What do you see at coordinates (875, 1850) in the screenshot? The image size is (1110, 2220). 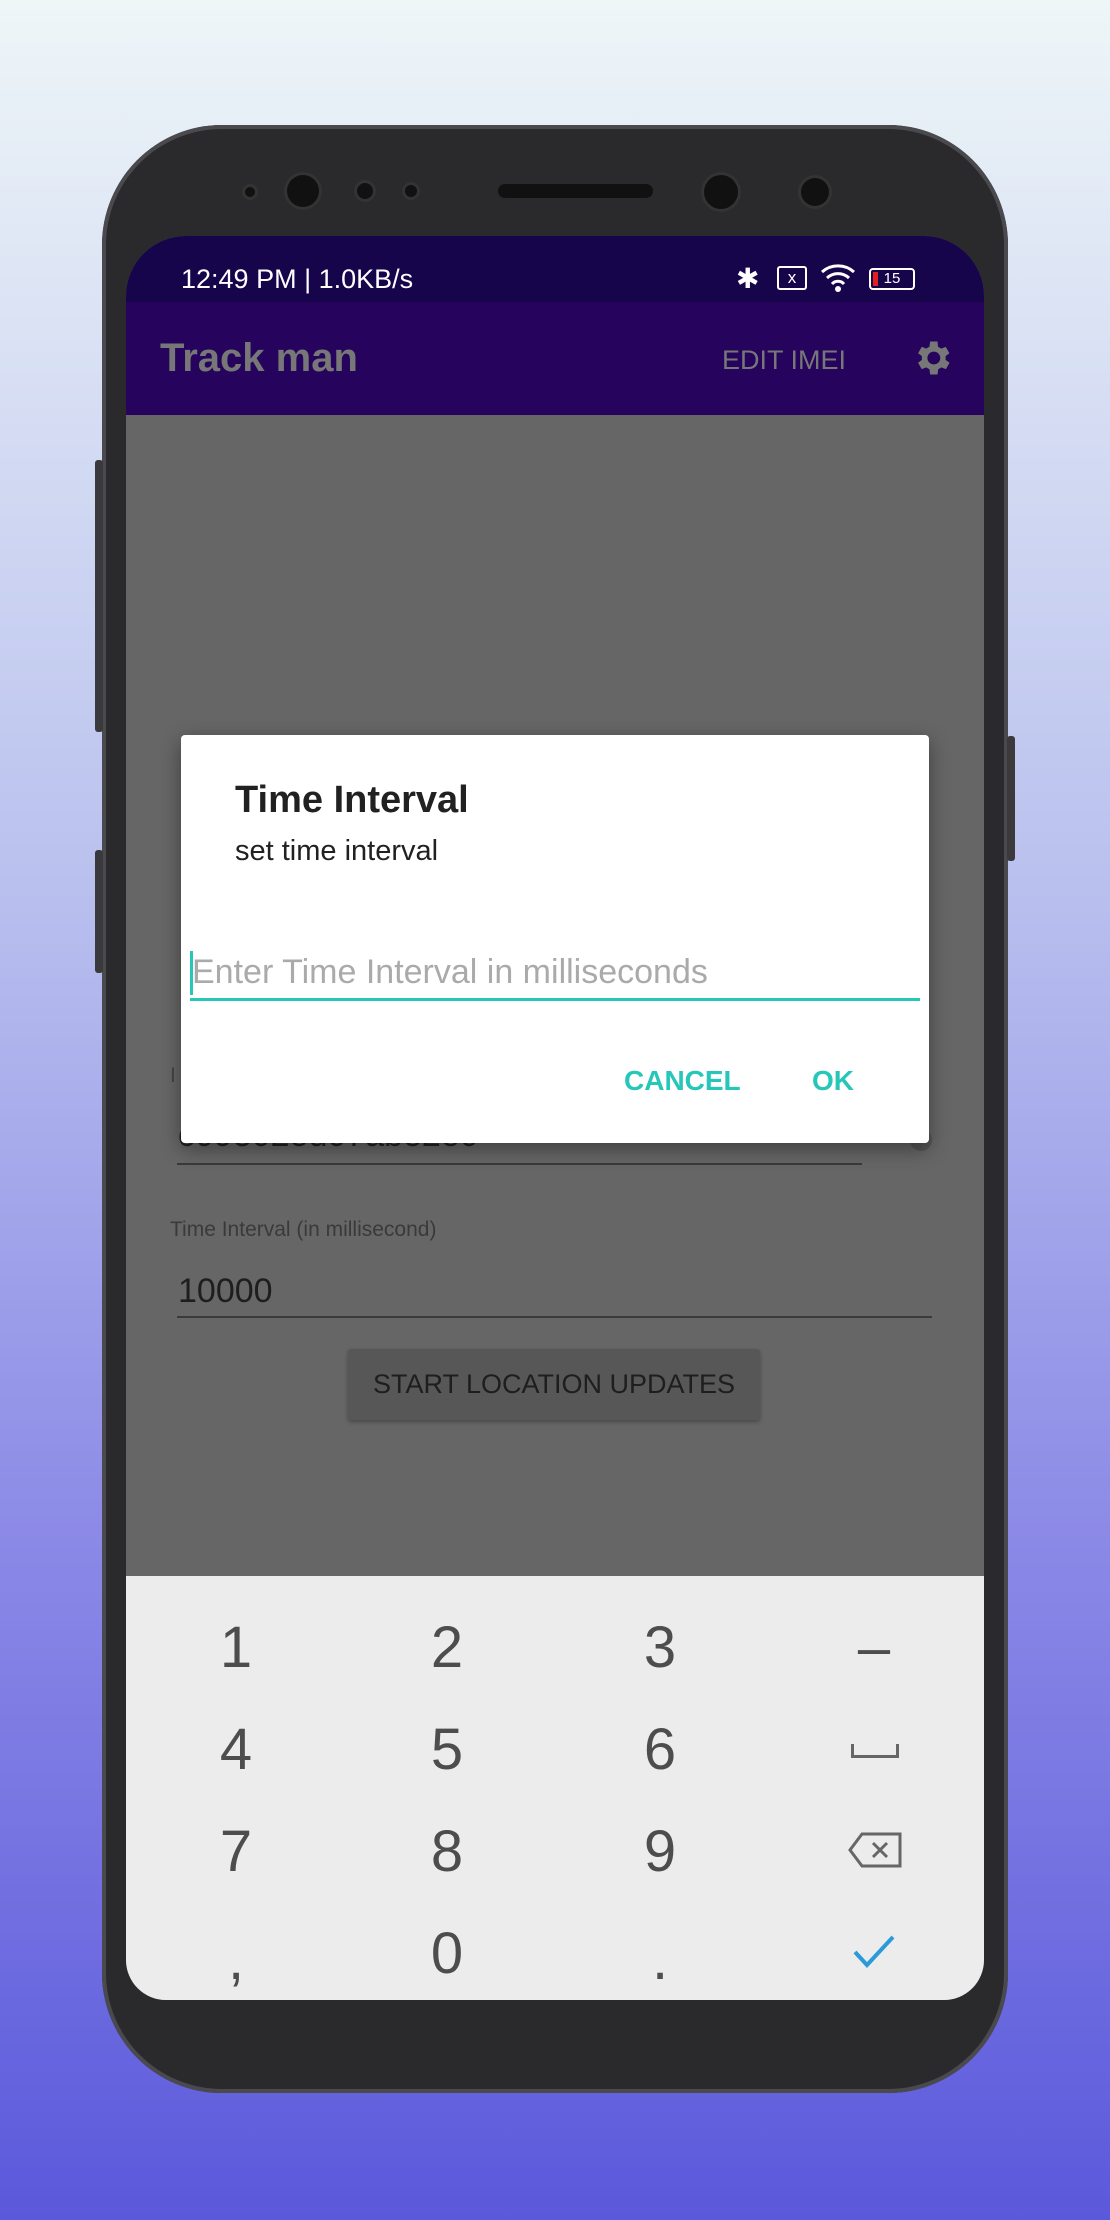 I see `backspace-icon` at bounding box center [875, 1850].